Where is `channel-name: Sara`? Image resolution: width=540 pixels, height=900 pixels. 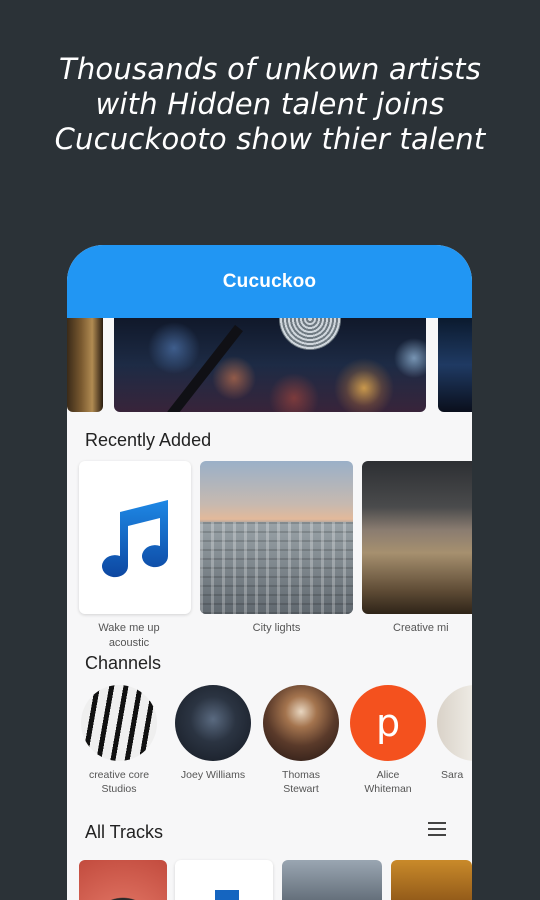
channel-name: Sara is located at coordinates (454, 775).